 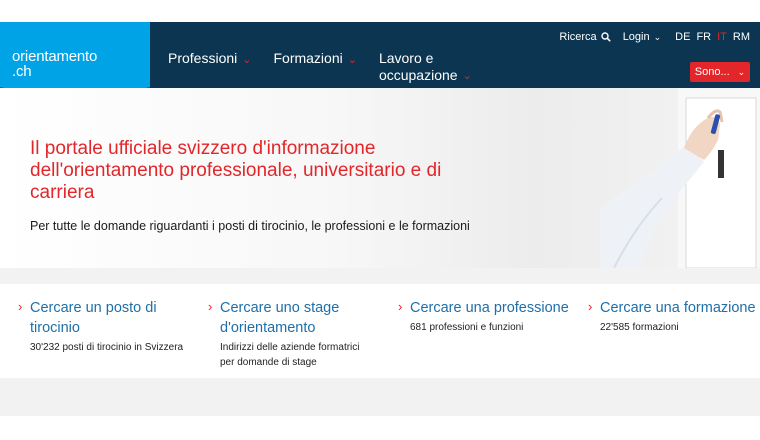 What do you see at coordinates (209, 67) in the screenshot?
I see `nav-item-professioni: Professioni ⌄` at bounding box center [209, 67].